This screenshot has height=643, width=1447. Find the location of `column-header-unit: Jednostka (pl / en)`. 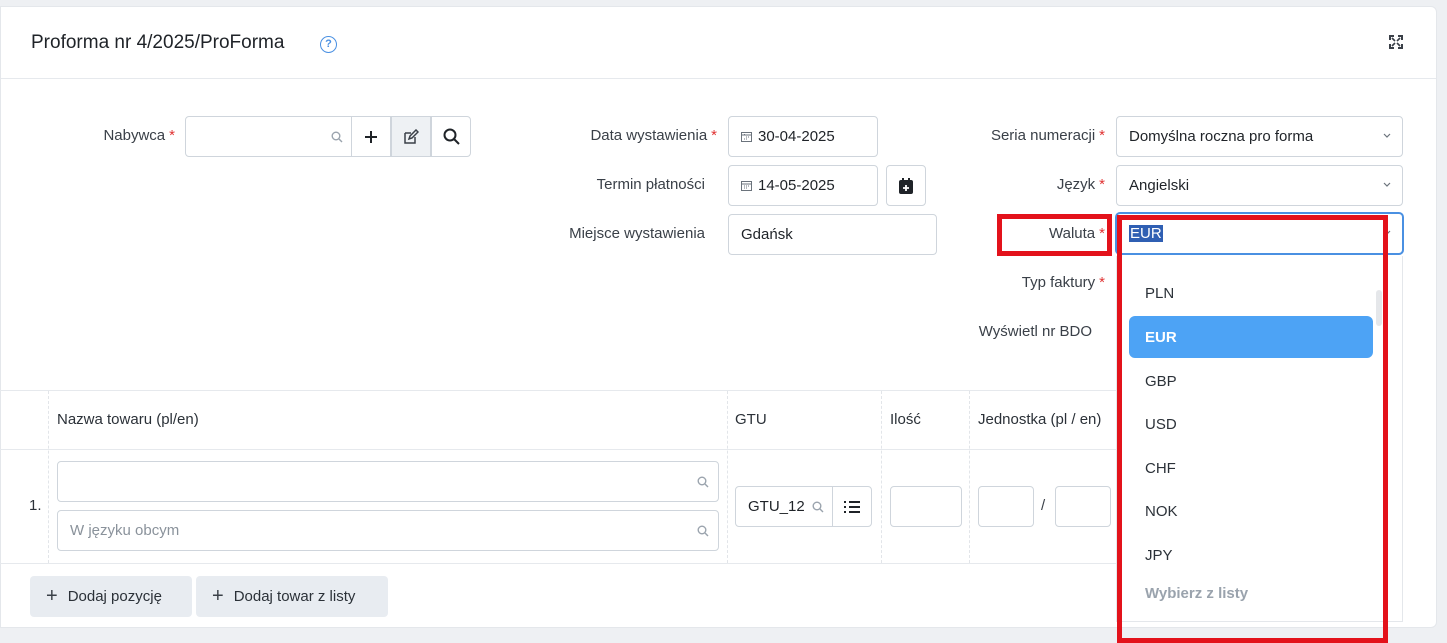

column-header-unit: Jednostka (pl / en) is located at coordinates (1040, 419).